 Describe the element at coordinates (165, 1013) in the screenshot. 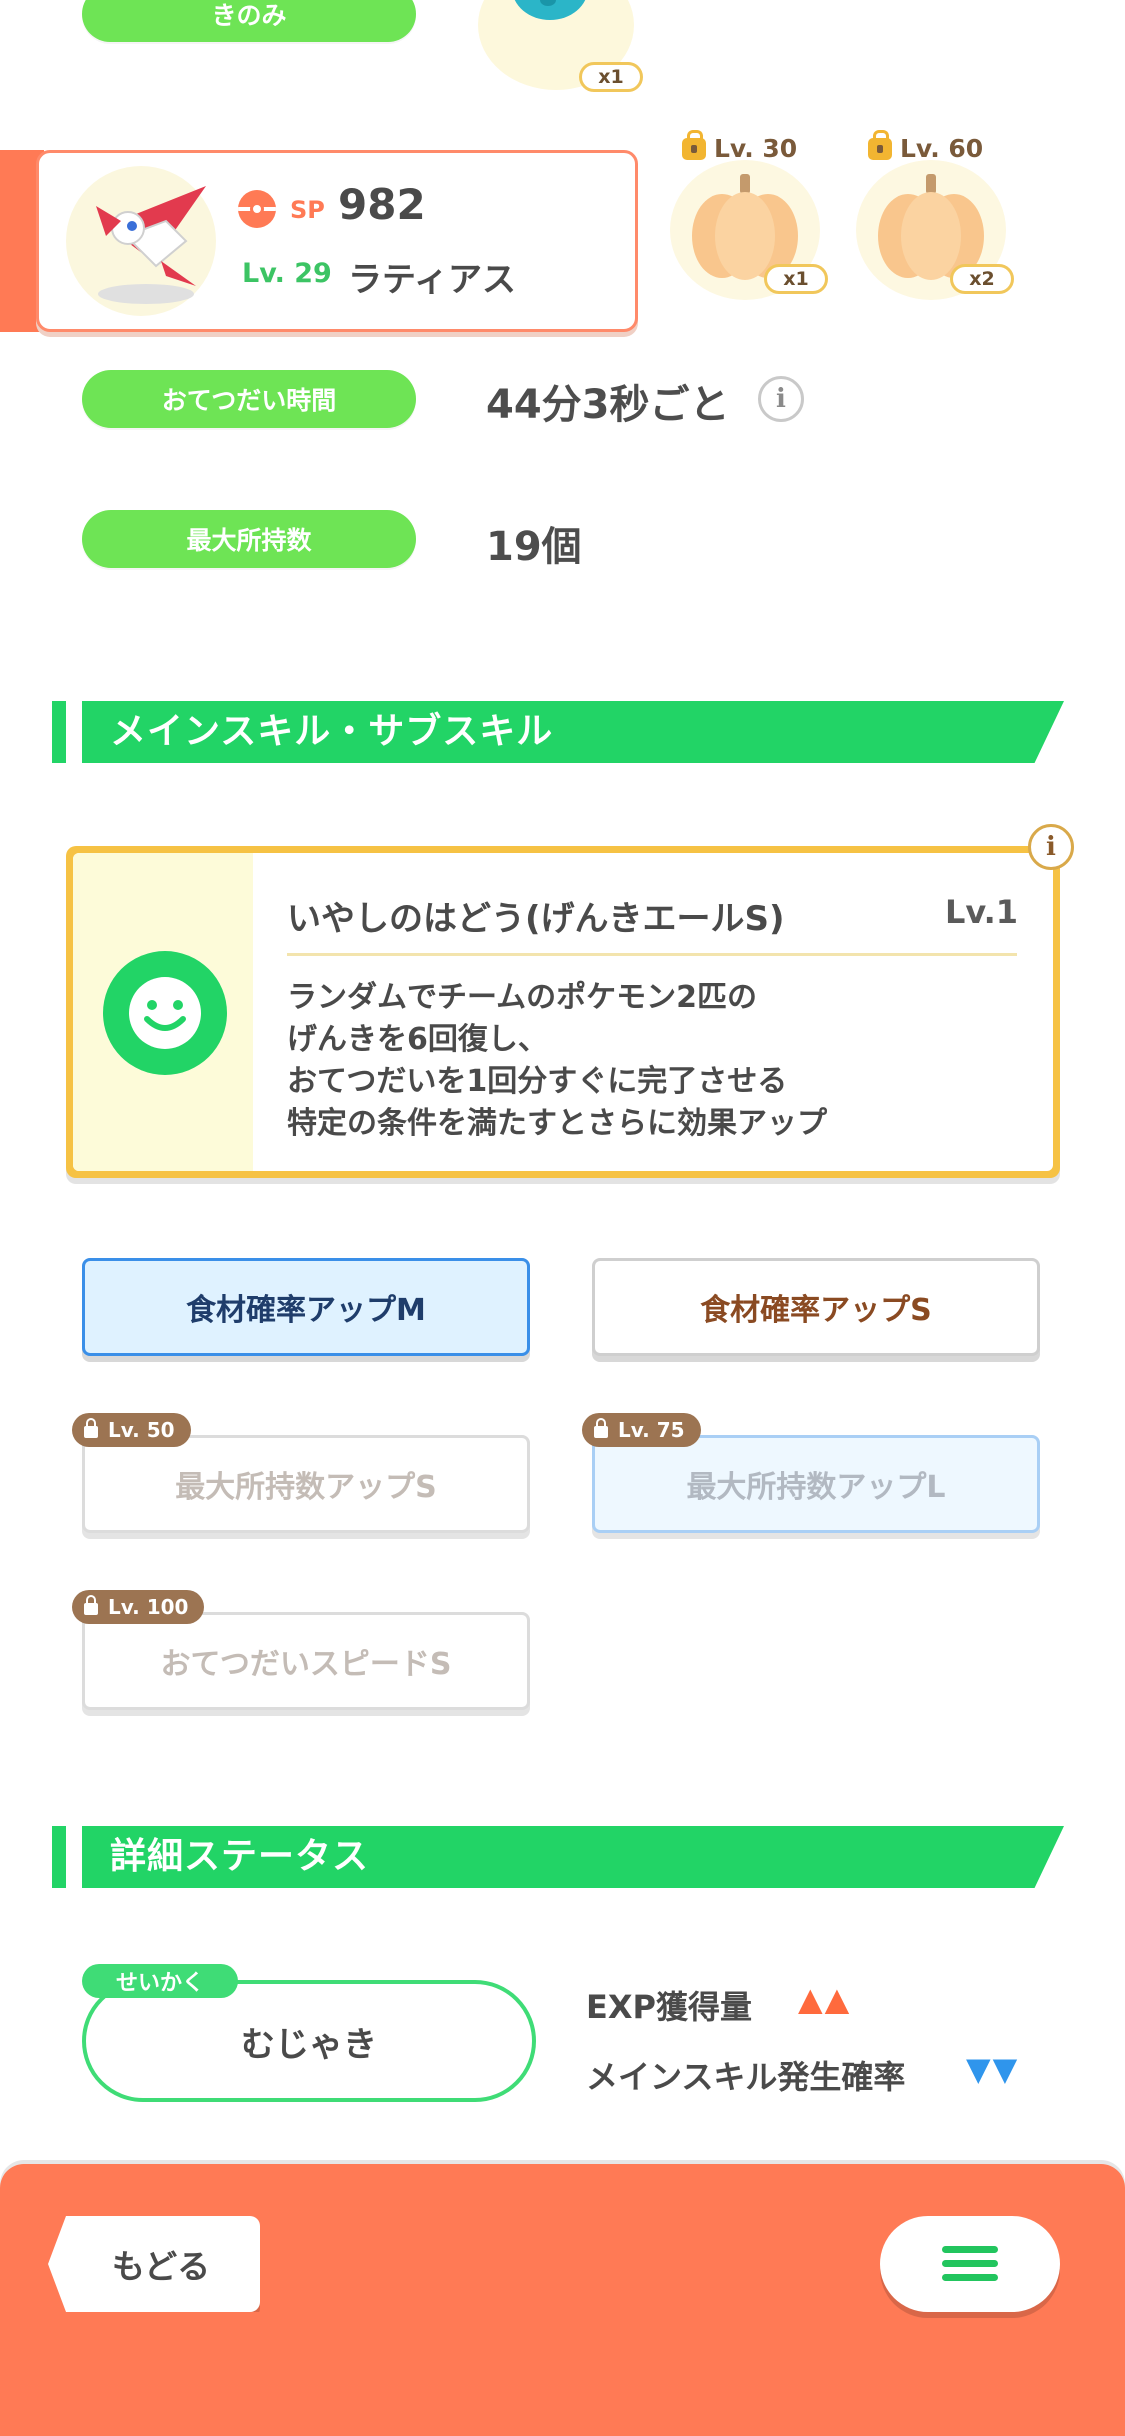

I see `smile-icon` at that location.